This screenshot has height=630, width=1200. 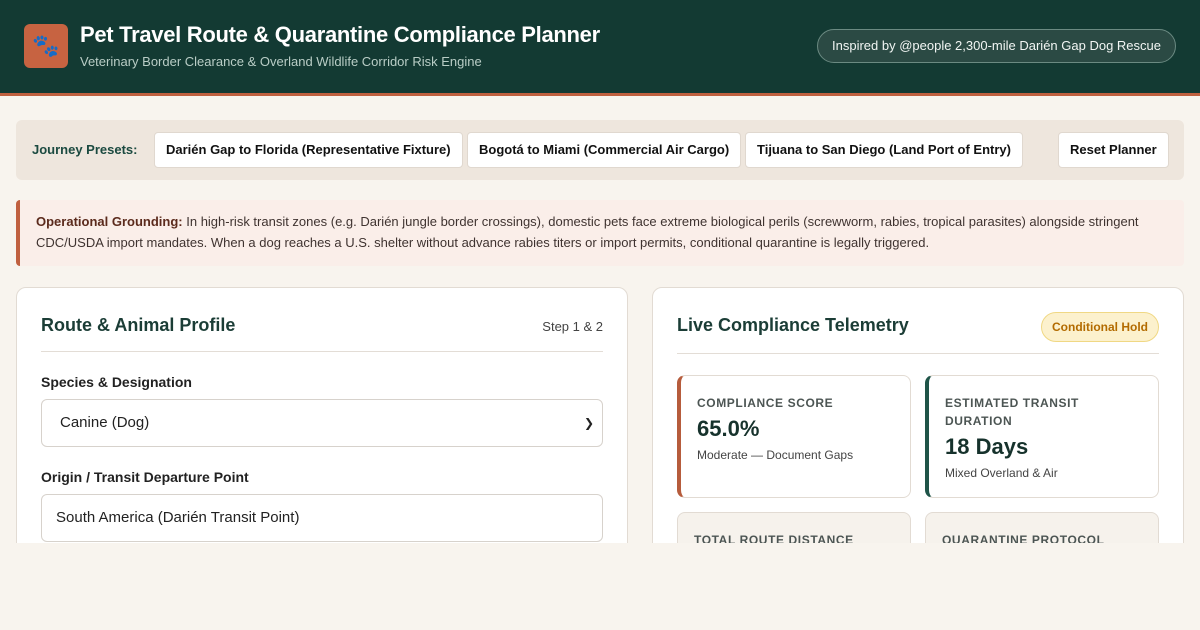 I want to click on step-indicator: Step 1 & 2, so click(x=572, y=326).